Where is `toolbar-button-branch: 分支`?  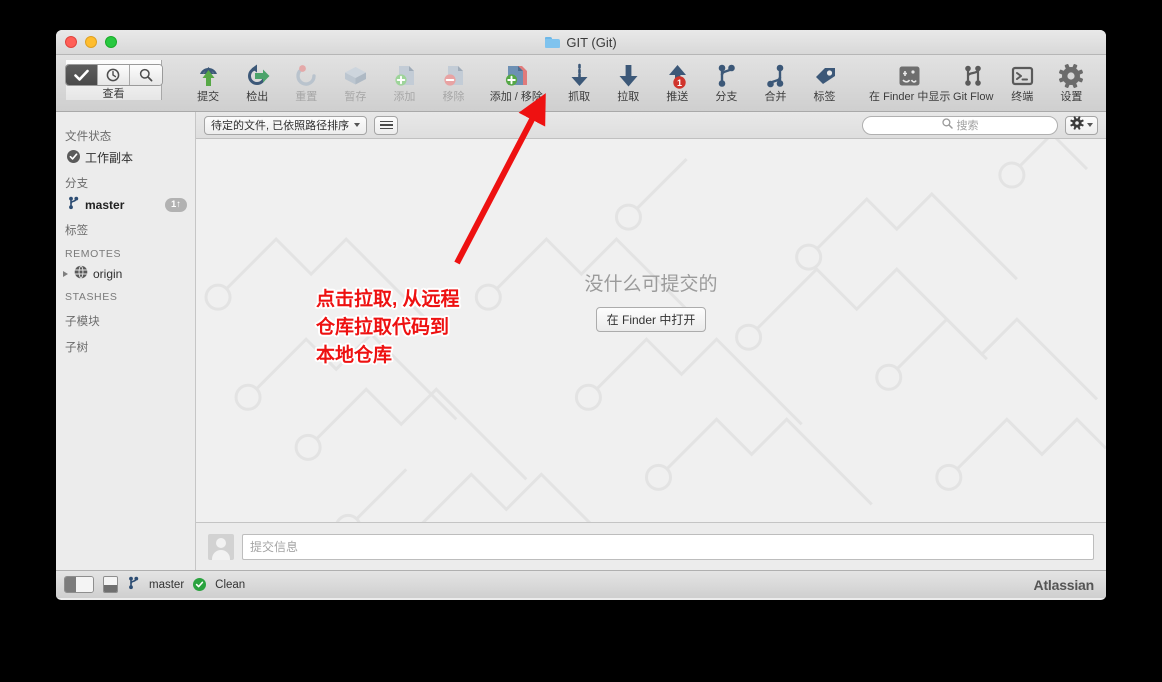
toolbar-button-branch: 分支 is located at coordinates (726, 81).